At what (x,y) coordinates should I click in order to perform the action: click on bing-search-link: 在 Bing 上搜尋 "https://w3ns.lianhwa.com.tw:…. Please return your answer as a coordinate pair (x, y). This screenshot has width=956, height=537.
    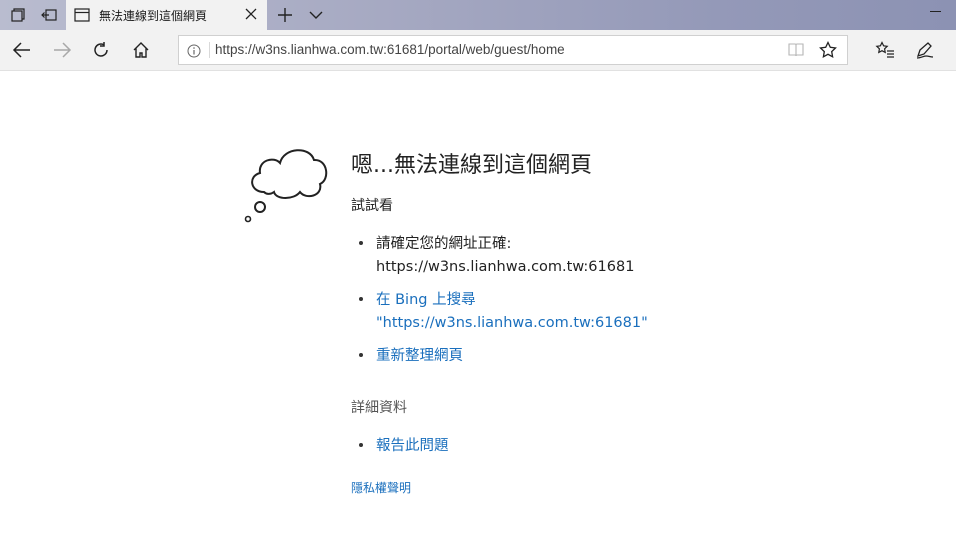
    Looking at the image, I should click on (512, 312).